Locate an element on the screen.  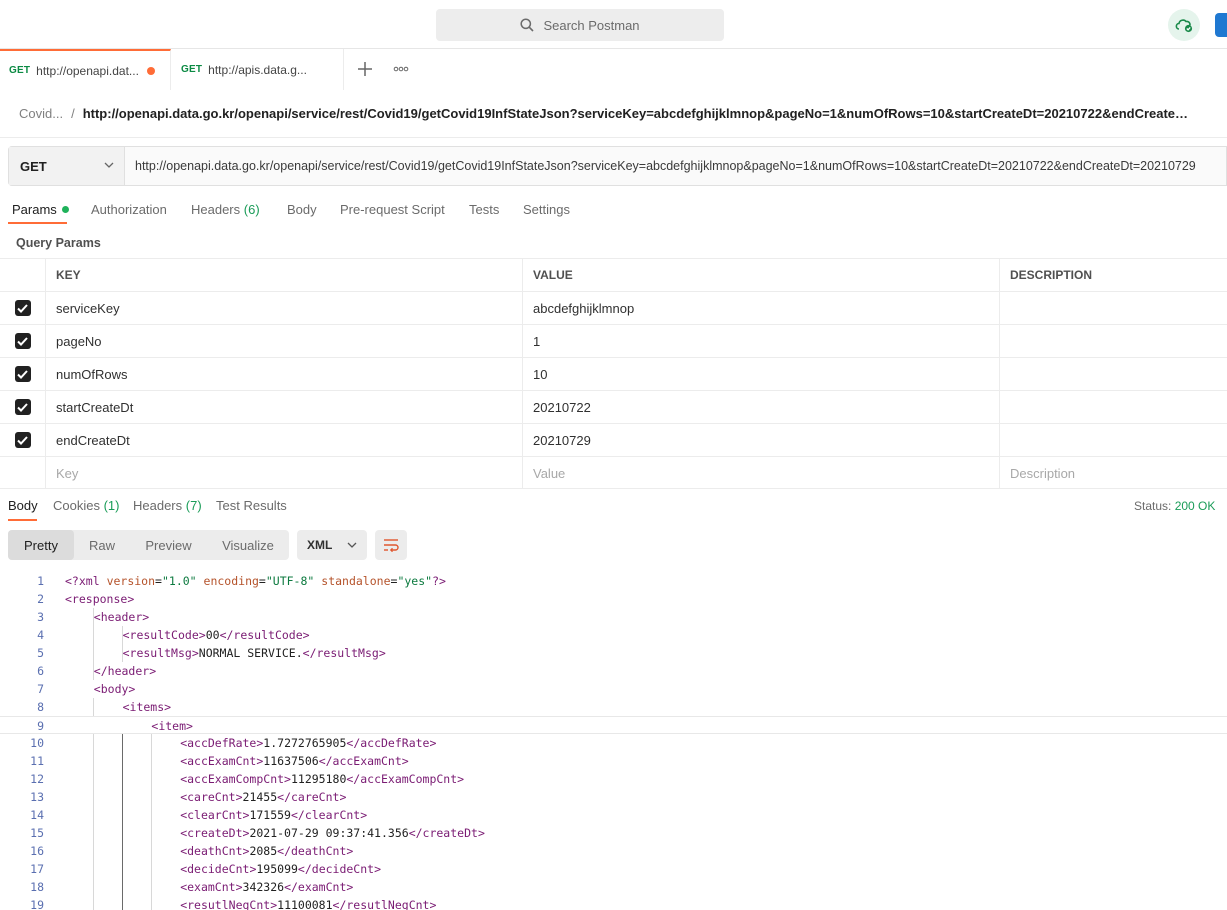
param-value: abcdefghijklmnop is located at coordinates (760, 308).